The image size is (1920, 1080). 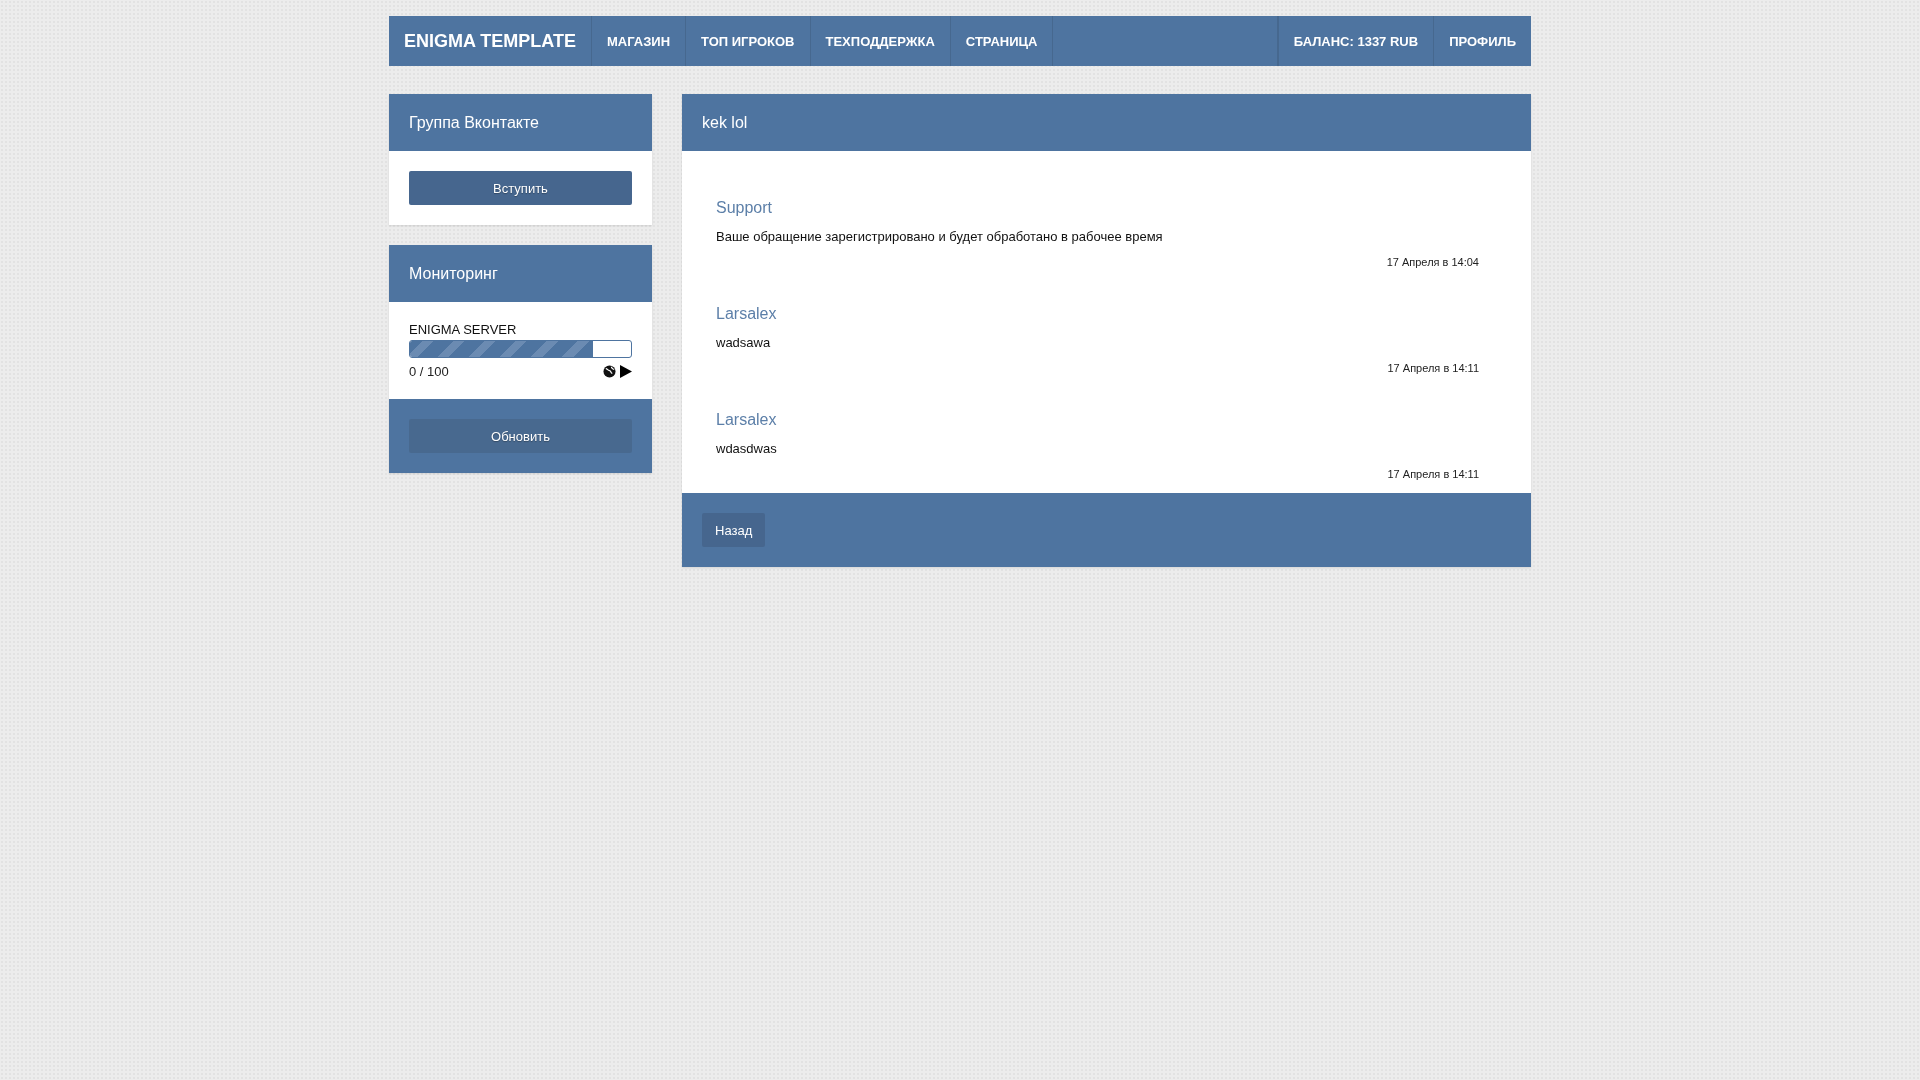 What do you see at coordinates (1355, 41) in the screenshot?
I see `nav-link: БАЛАНС: 1337 RUB` at bounding box center [1355, 41].